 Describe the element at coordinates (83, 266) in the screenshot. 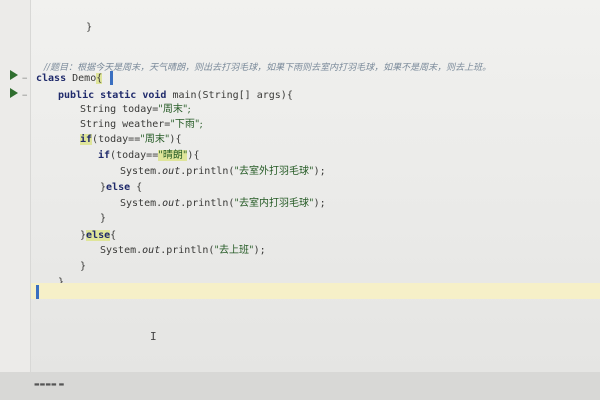

I see `code-line-close-else: }` at that location.